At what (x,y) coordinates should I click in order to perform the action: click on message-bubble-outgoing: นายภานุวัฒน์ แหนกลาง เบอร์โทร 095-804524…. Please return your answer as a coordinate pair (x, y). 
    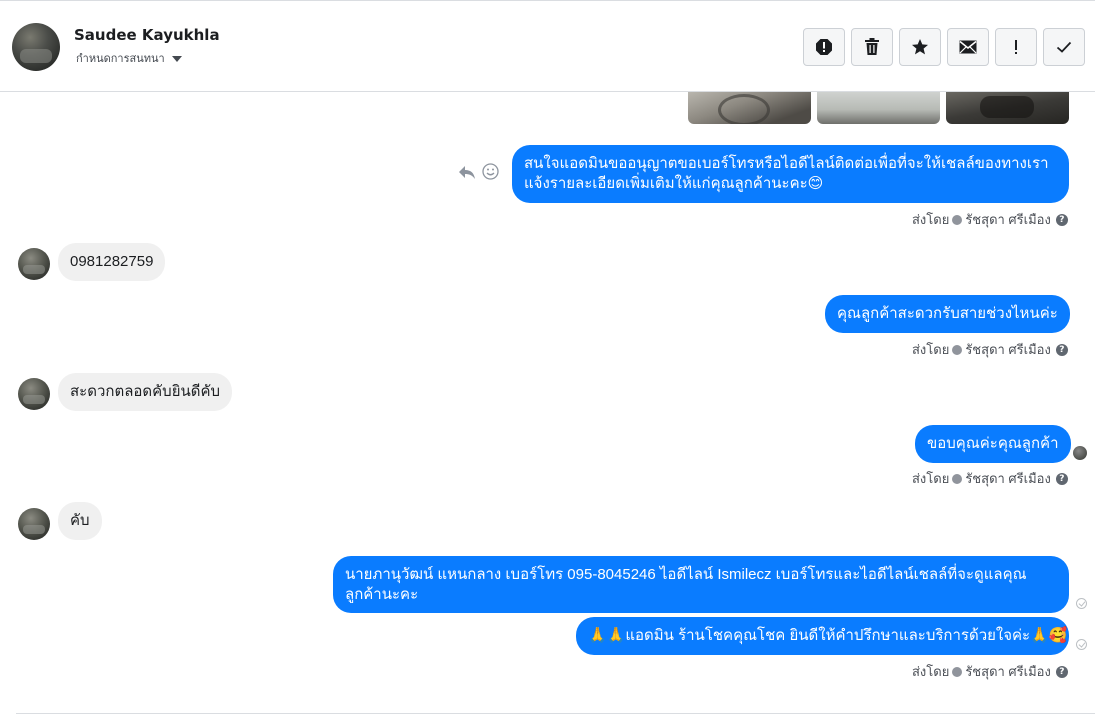
    Looking at the image, I should click on (701, 584).